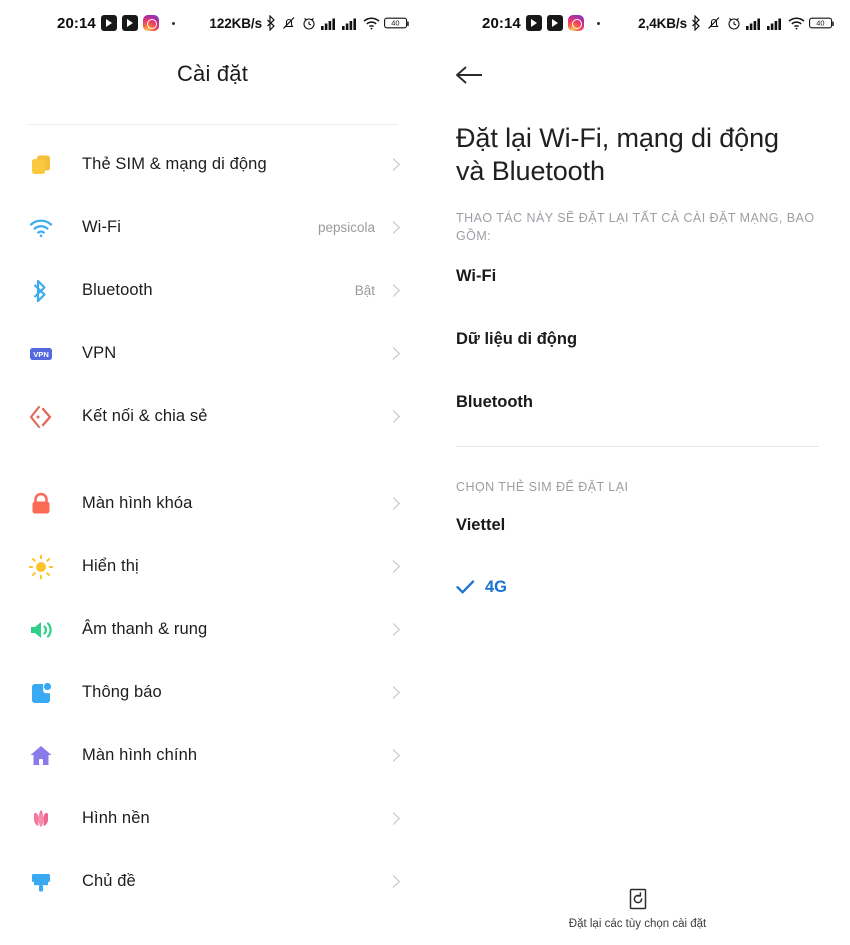  What do you see at coordinates (212, 290) in the screenshot?
I see `sidebar-item-bluetooth: Bluetooth Bật` at bounding box center [212, 290].